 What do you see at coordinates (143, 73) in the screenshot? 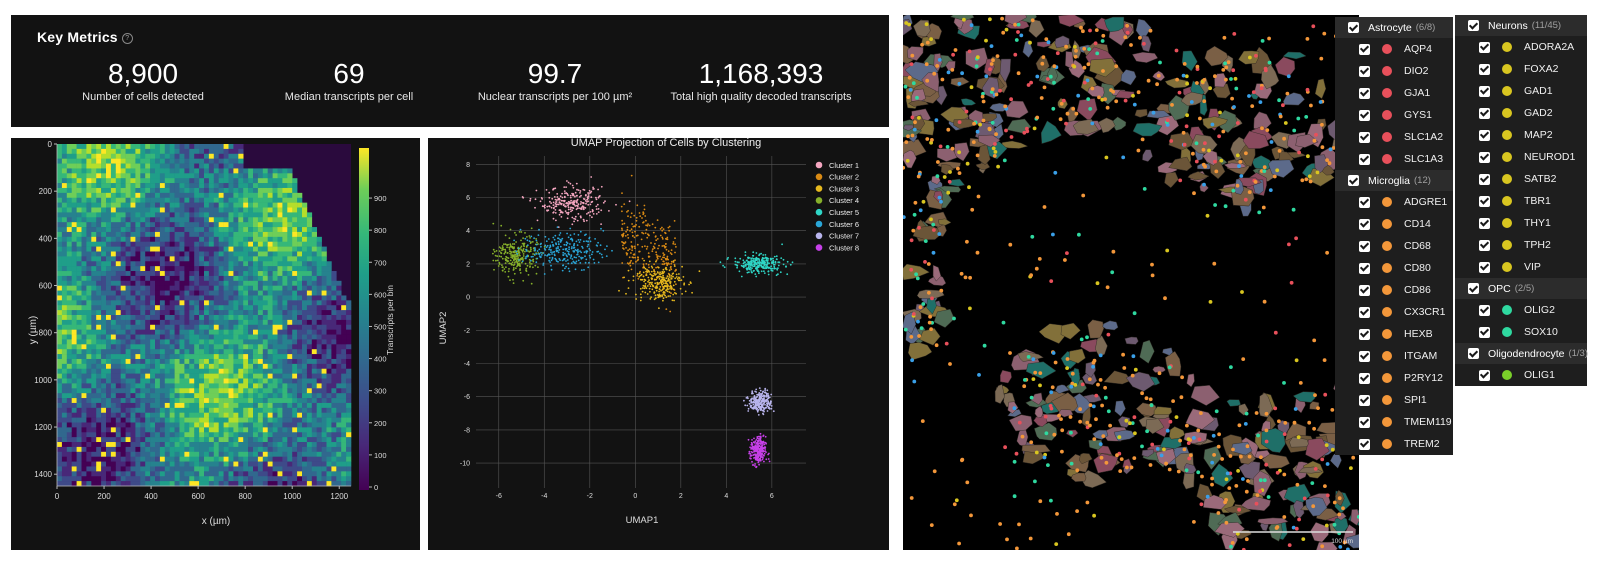
I see `metric-value: 8,900` at bounding box center [143, 73].